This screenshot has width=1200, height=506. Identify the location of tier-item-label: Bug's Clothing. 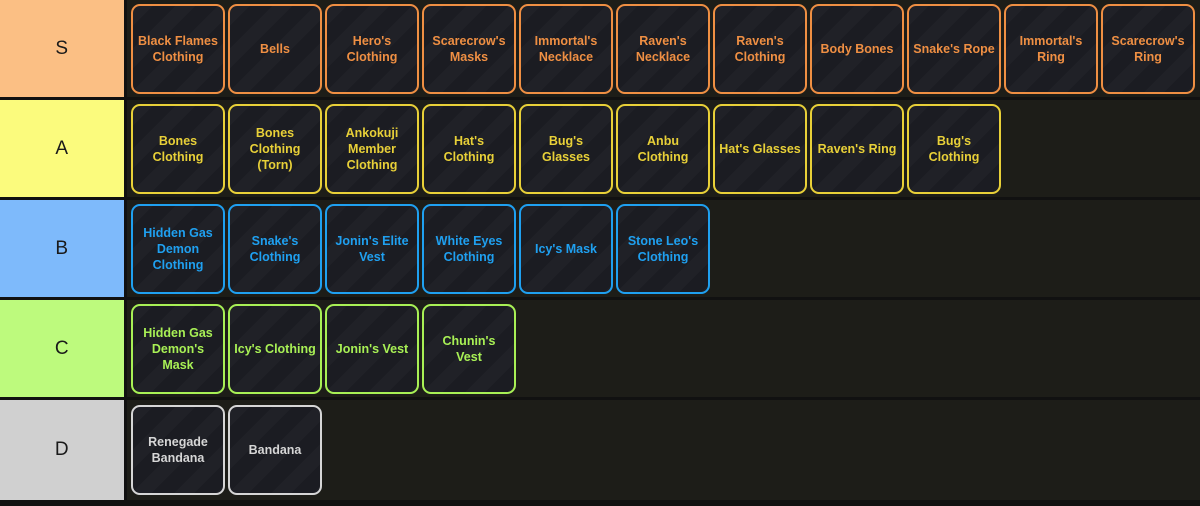
(954, 148).